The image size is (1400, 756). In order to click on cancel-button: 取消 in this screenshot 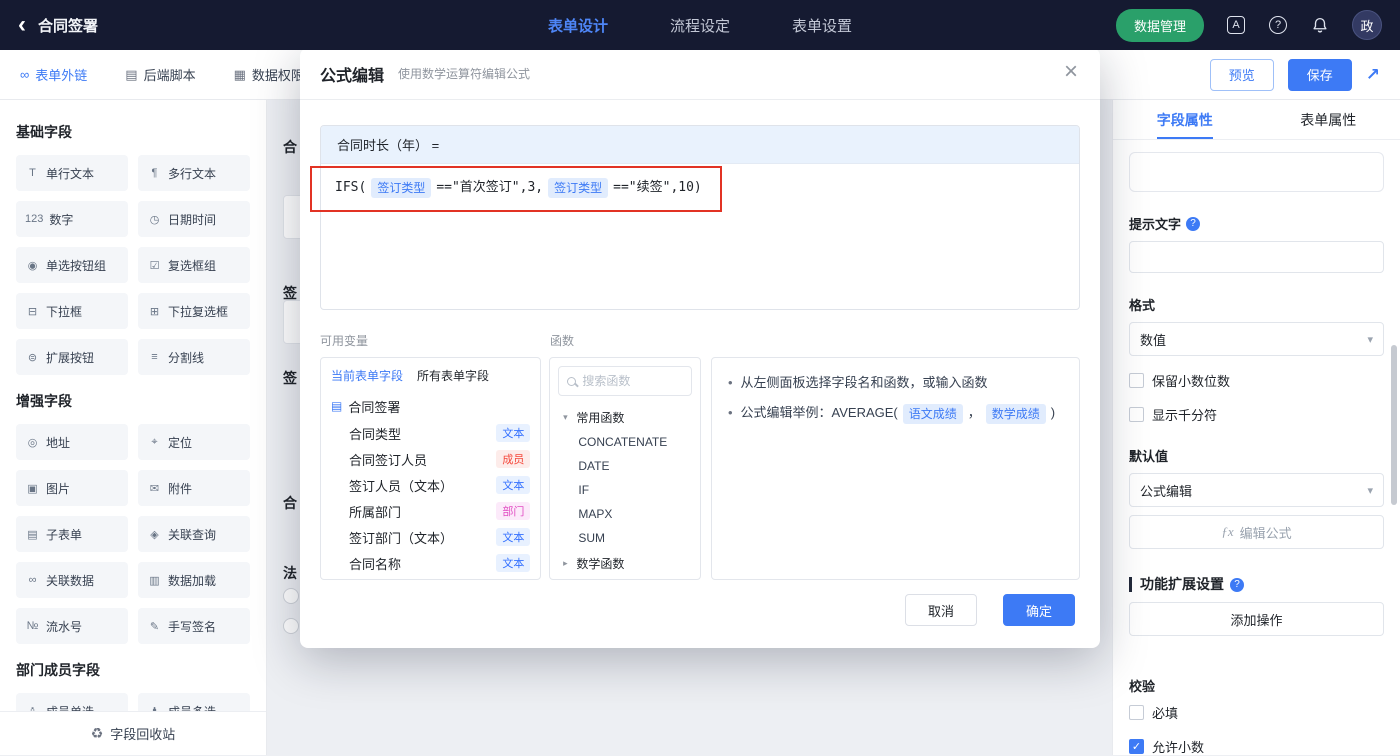, I will do `click(941, 610)`.